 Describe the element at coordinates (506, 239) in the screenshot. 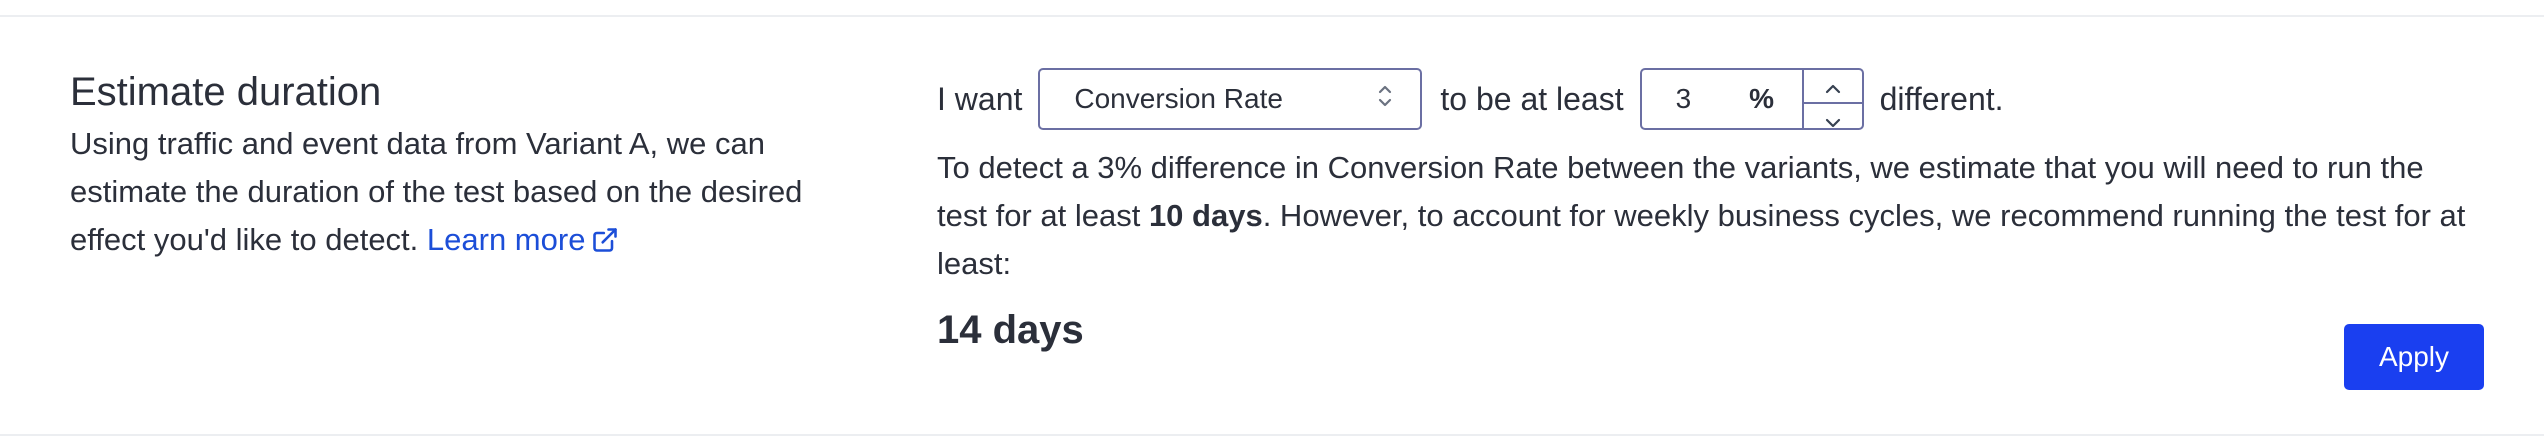

I see `learn-more-label: Learn more` at that location.